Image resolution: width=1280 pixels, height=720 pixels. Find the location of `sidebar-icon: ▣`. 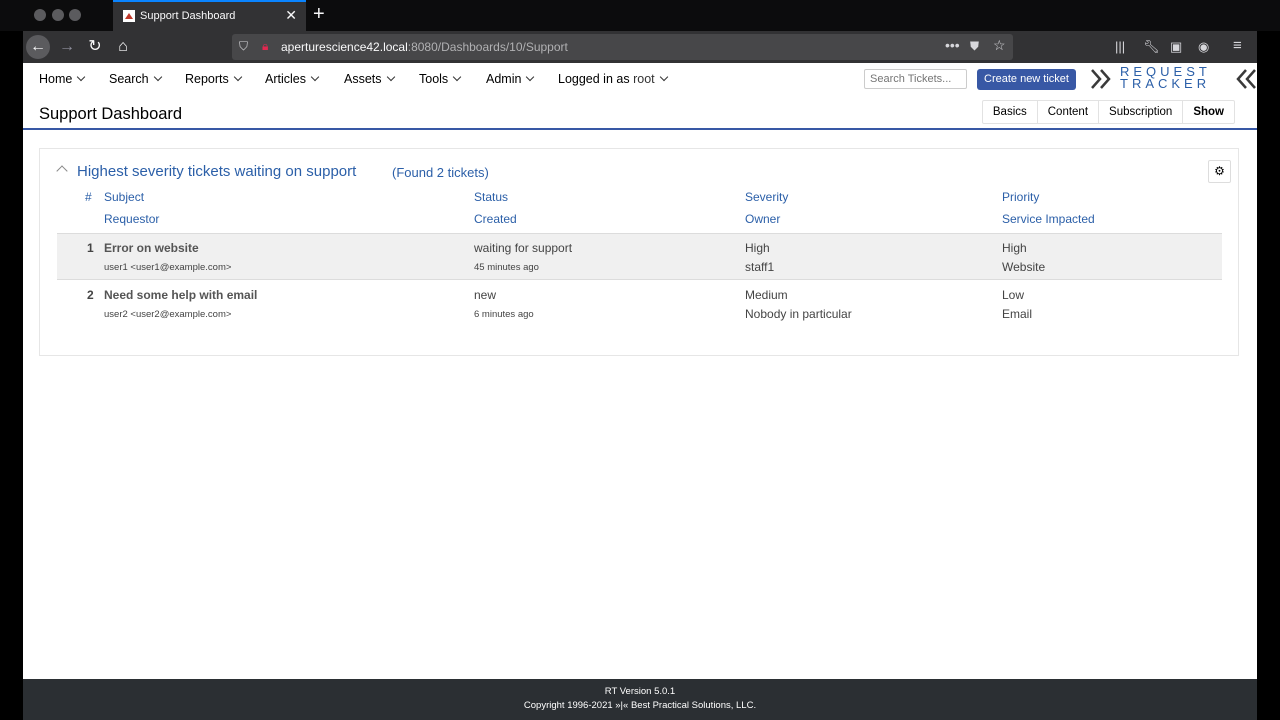

sidebar-icon: ▣ is located at coordinates (1176, 47).